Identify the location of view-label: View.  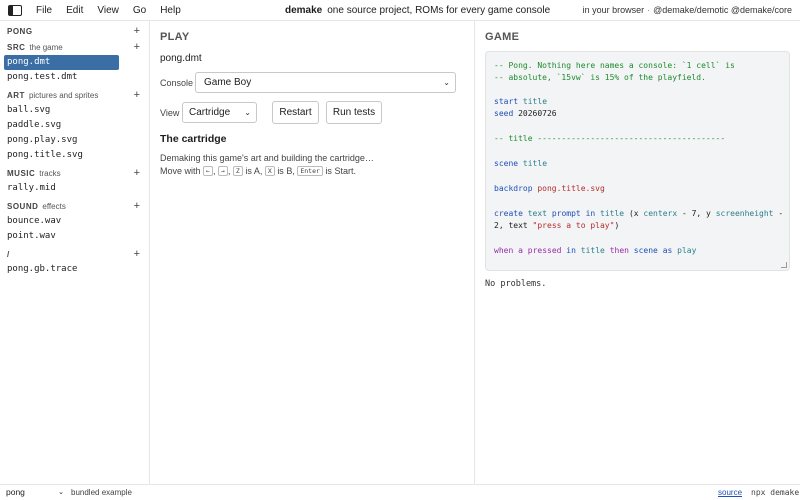
(170, 113).